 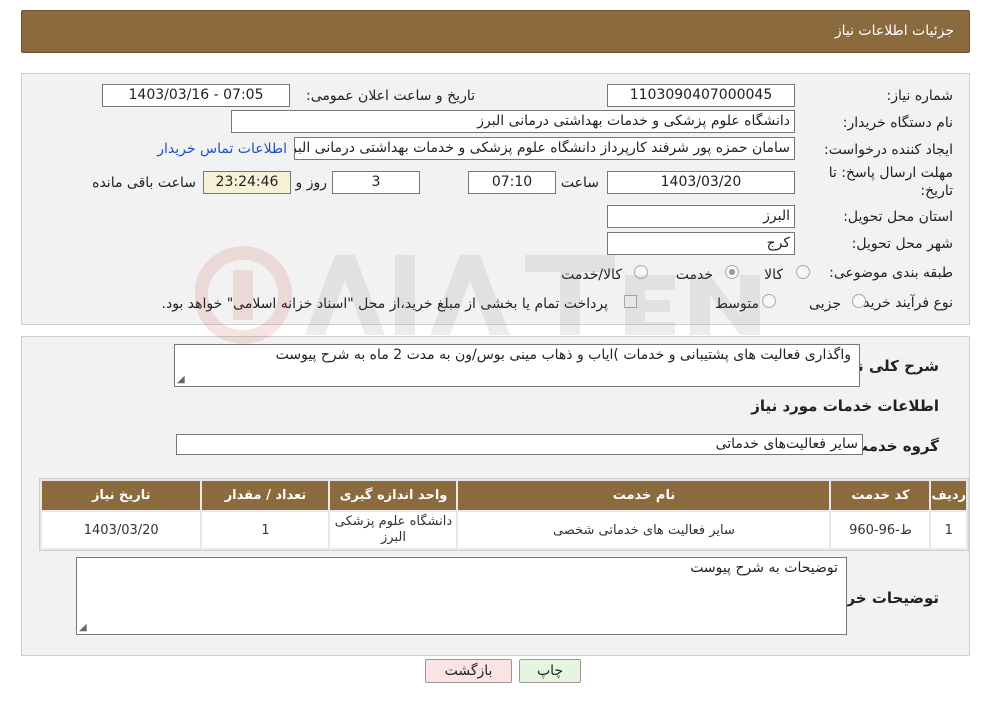 What do you see at coordinates (121, 530) in the screenshot?
I see `cell-date: 1403/03/20` at bounding box center [121, 530].